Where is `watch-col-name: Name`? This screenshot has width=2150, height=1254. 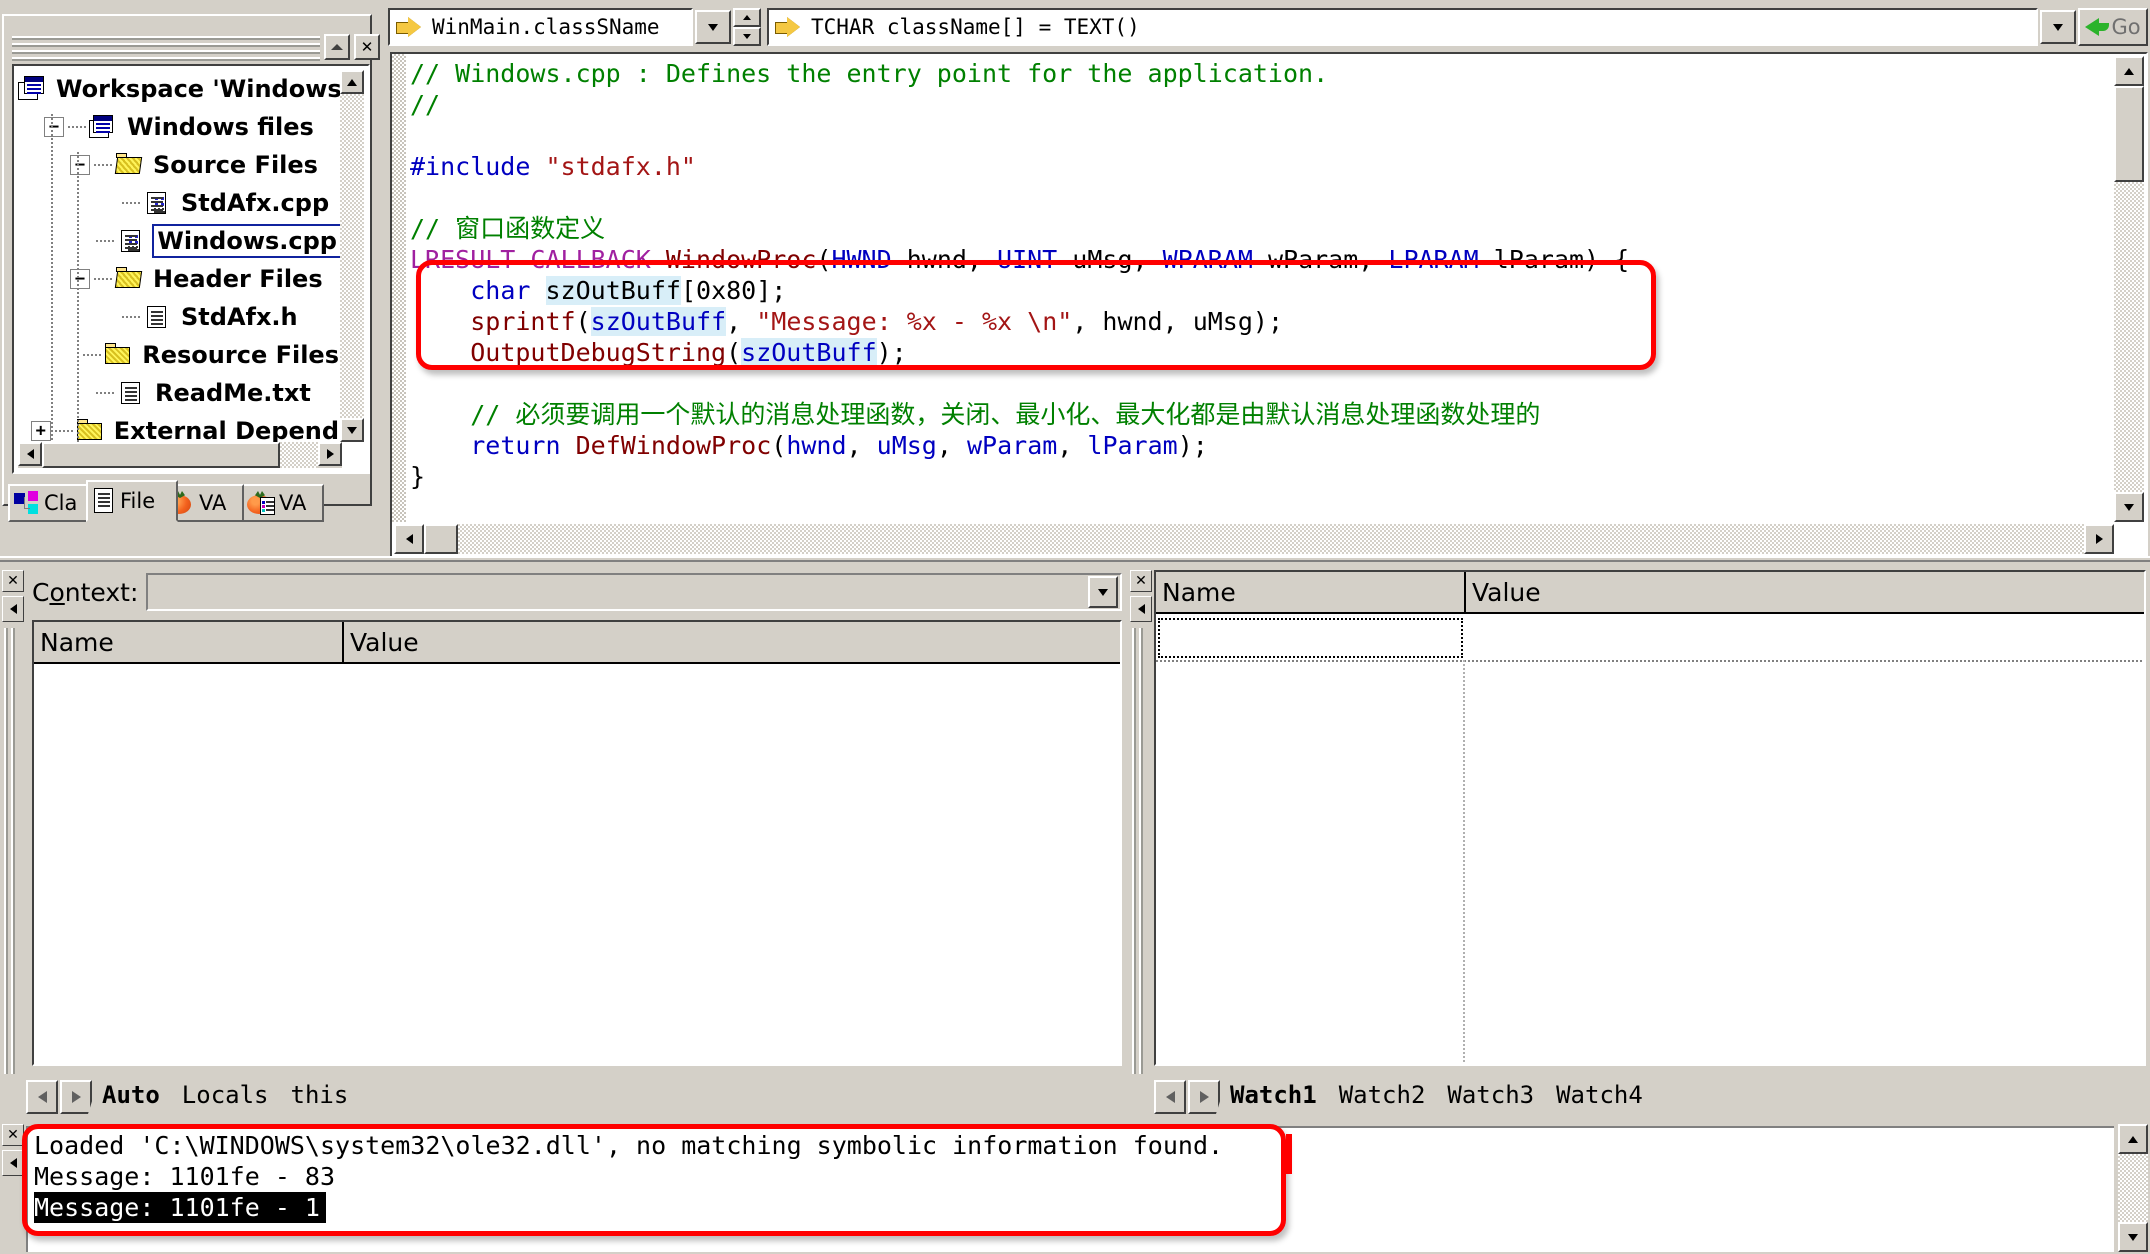 watch-col-name: Name is located at coordinates (1311, 592).